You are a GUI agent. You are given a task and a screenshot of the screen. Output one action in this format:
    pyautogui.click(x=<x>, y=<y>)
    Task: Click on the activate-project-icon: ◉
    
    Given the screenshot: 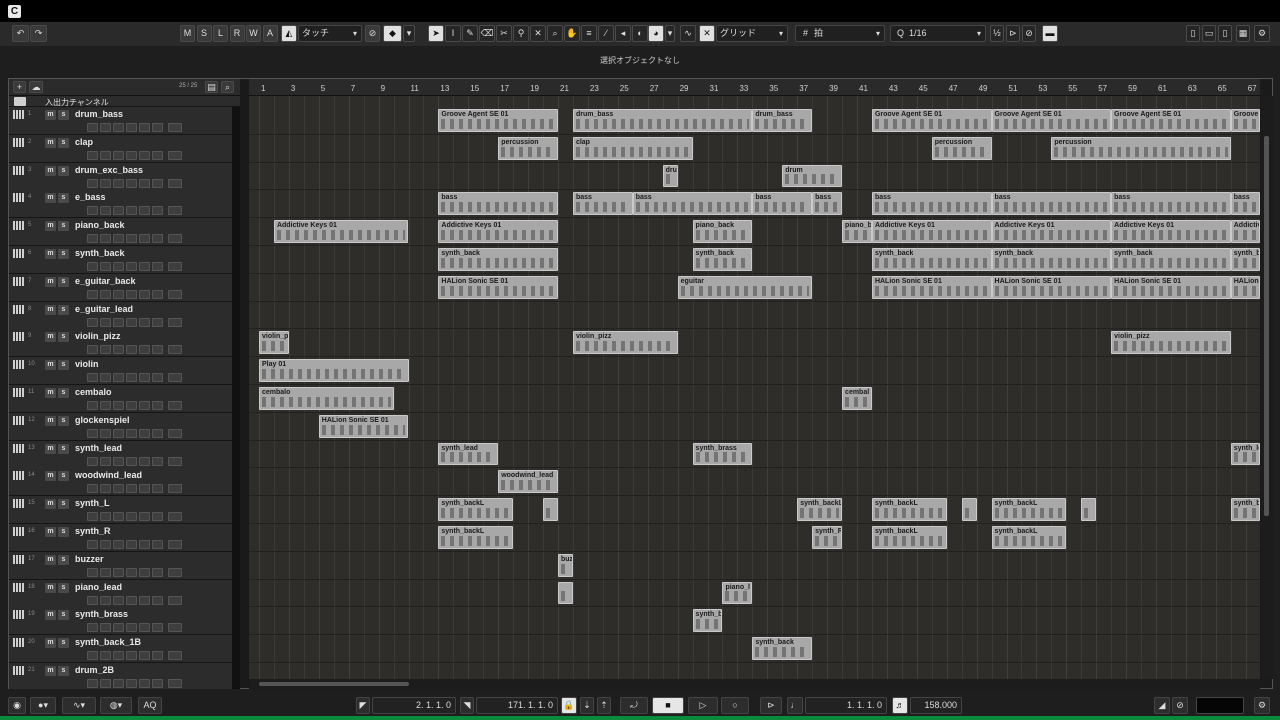 What is the action you would take?
    pyautogui.click(x=17, y=705)
    